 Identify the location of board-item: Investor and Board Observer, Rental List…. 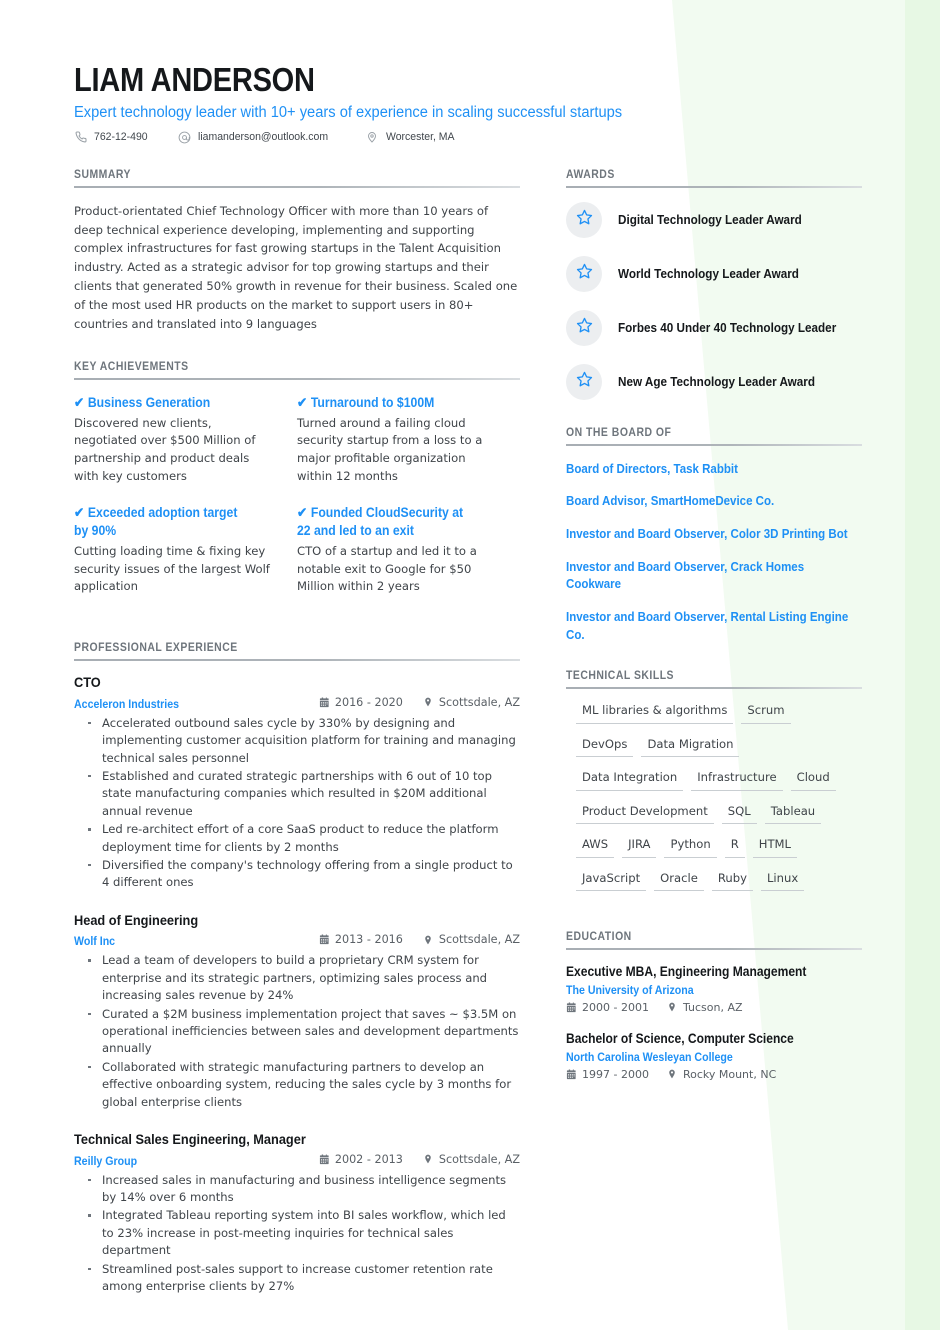
(714, 625).